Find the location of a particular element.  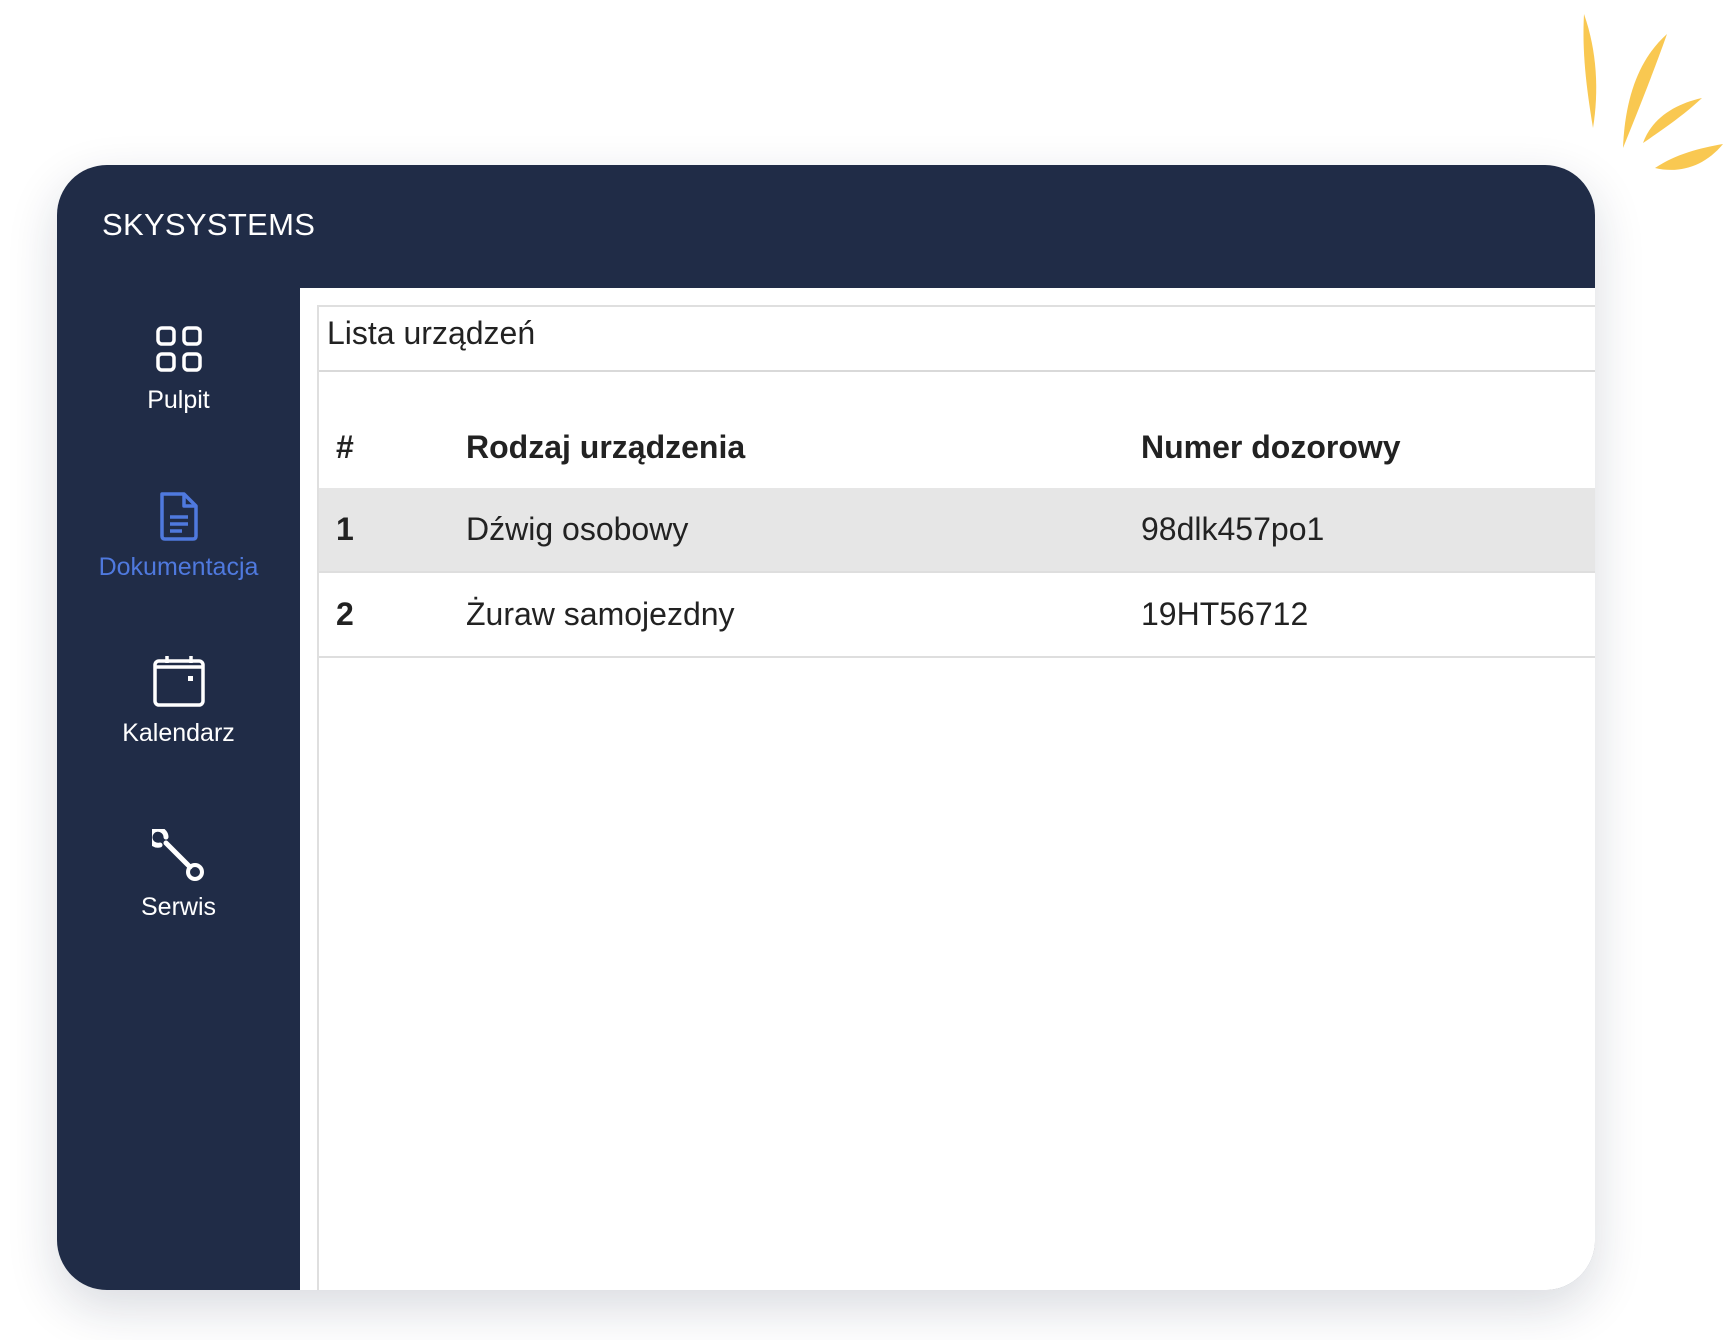

row-number-cell: 1 is located at coordinates (392, 530).